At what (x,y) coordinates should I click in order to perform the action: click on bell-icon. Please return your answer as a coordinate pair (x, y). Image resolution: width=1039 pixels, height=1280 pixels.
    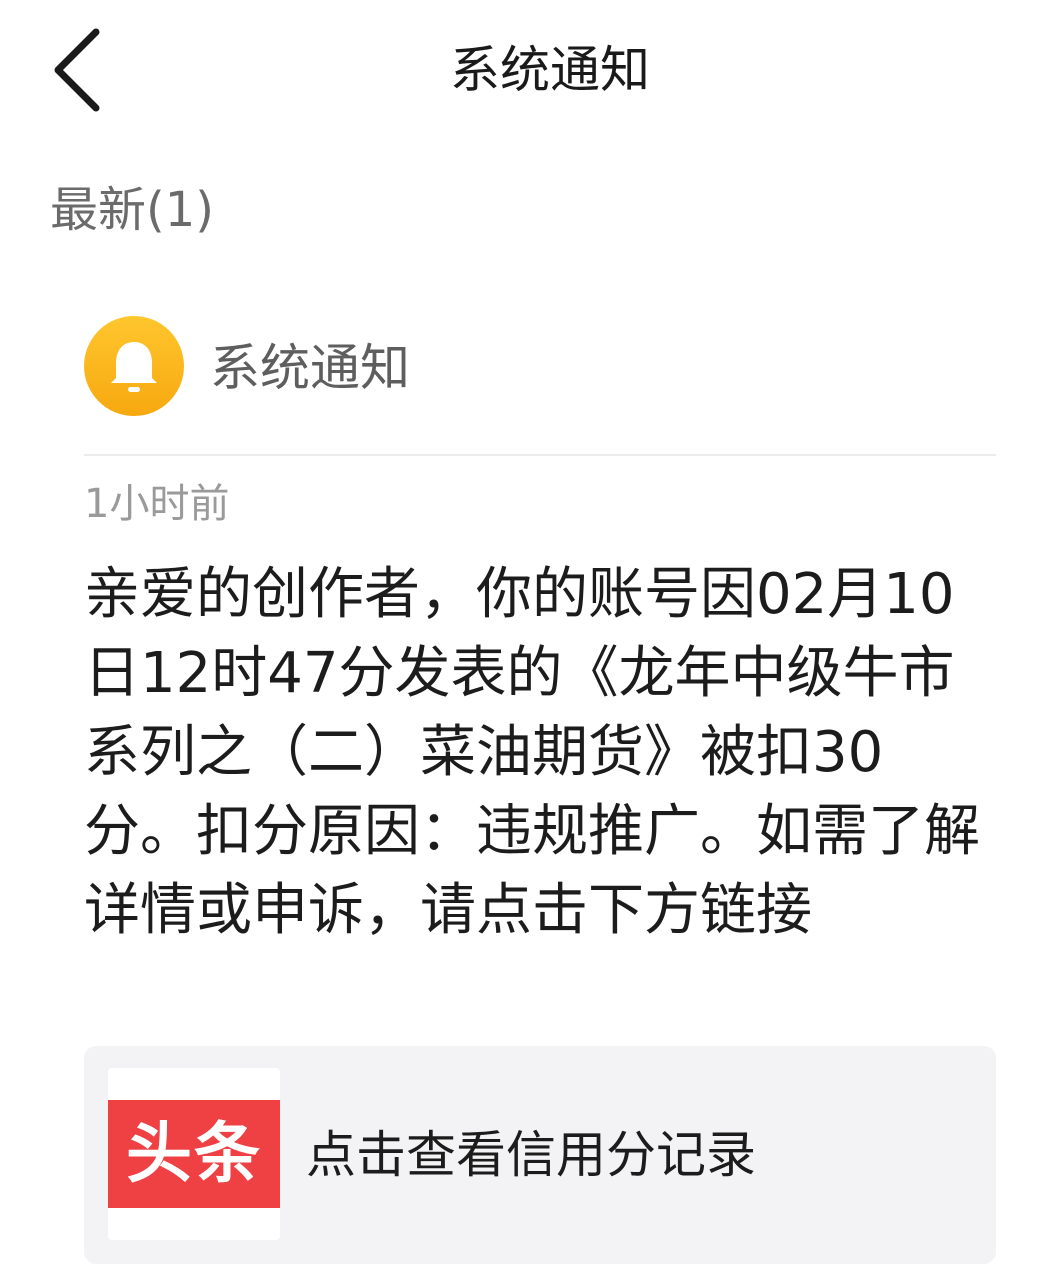
    Looking at the image, I should click on (134, 367).